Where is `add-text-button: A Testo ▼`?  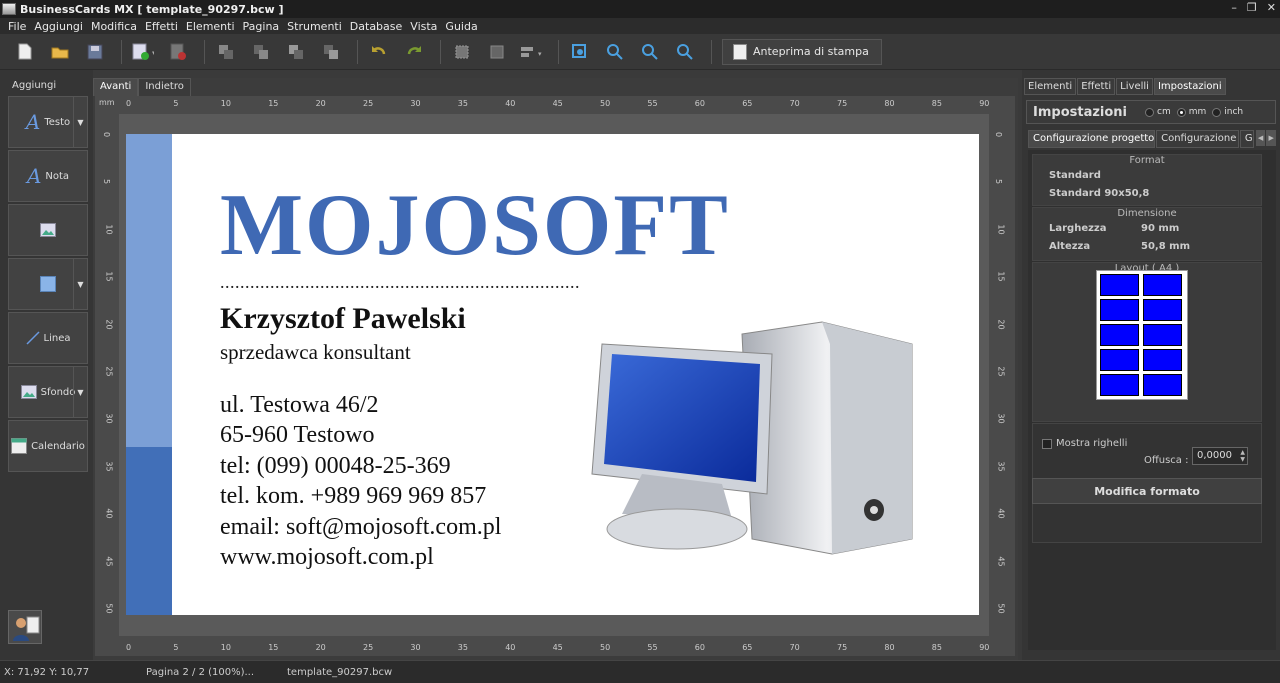 add-text-button: A Testo ▼ is located at coordinates (48, 122).